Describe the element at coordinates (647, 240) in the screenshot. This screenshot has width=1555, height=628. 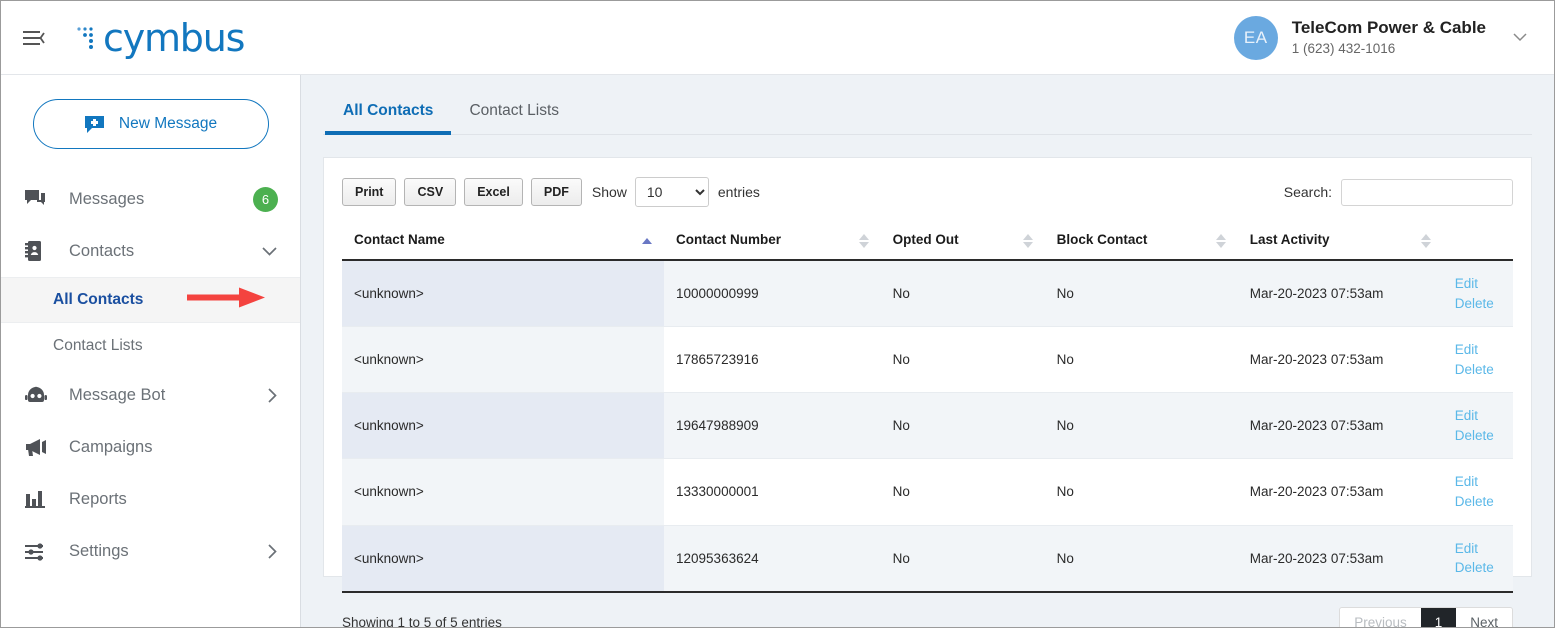
I see `sort-indicator-ascending-icon` at that location.